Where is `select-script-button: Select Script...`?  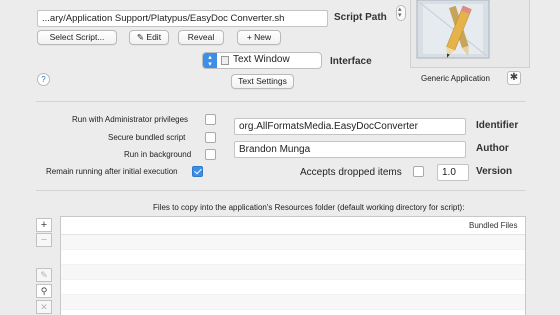 select-script-button: Select Script... is located at coordinates (77, 37).